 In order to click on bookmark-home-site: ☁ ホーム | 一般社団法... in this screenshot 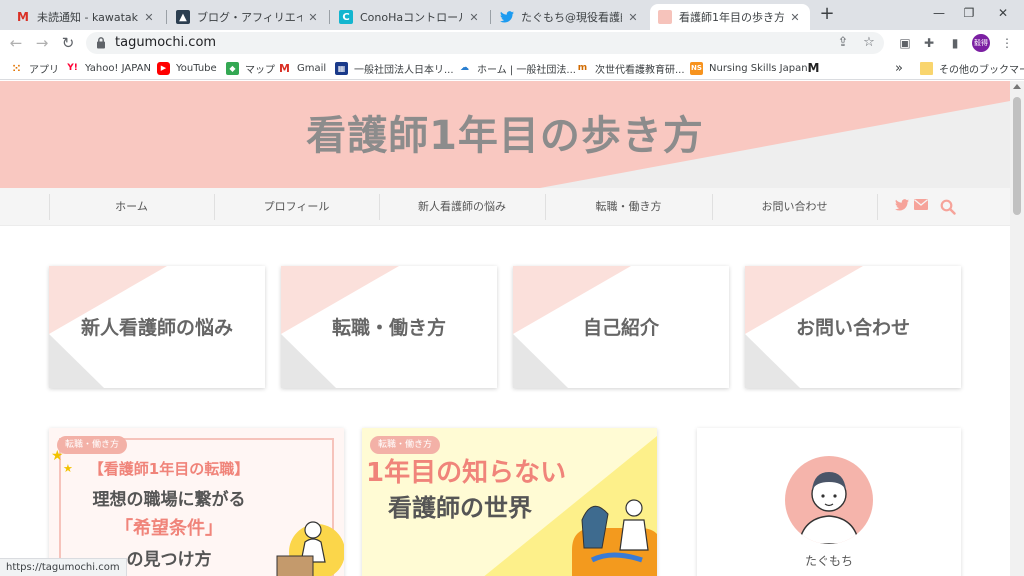, I will do `click(517, 68)`.